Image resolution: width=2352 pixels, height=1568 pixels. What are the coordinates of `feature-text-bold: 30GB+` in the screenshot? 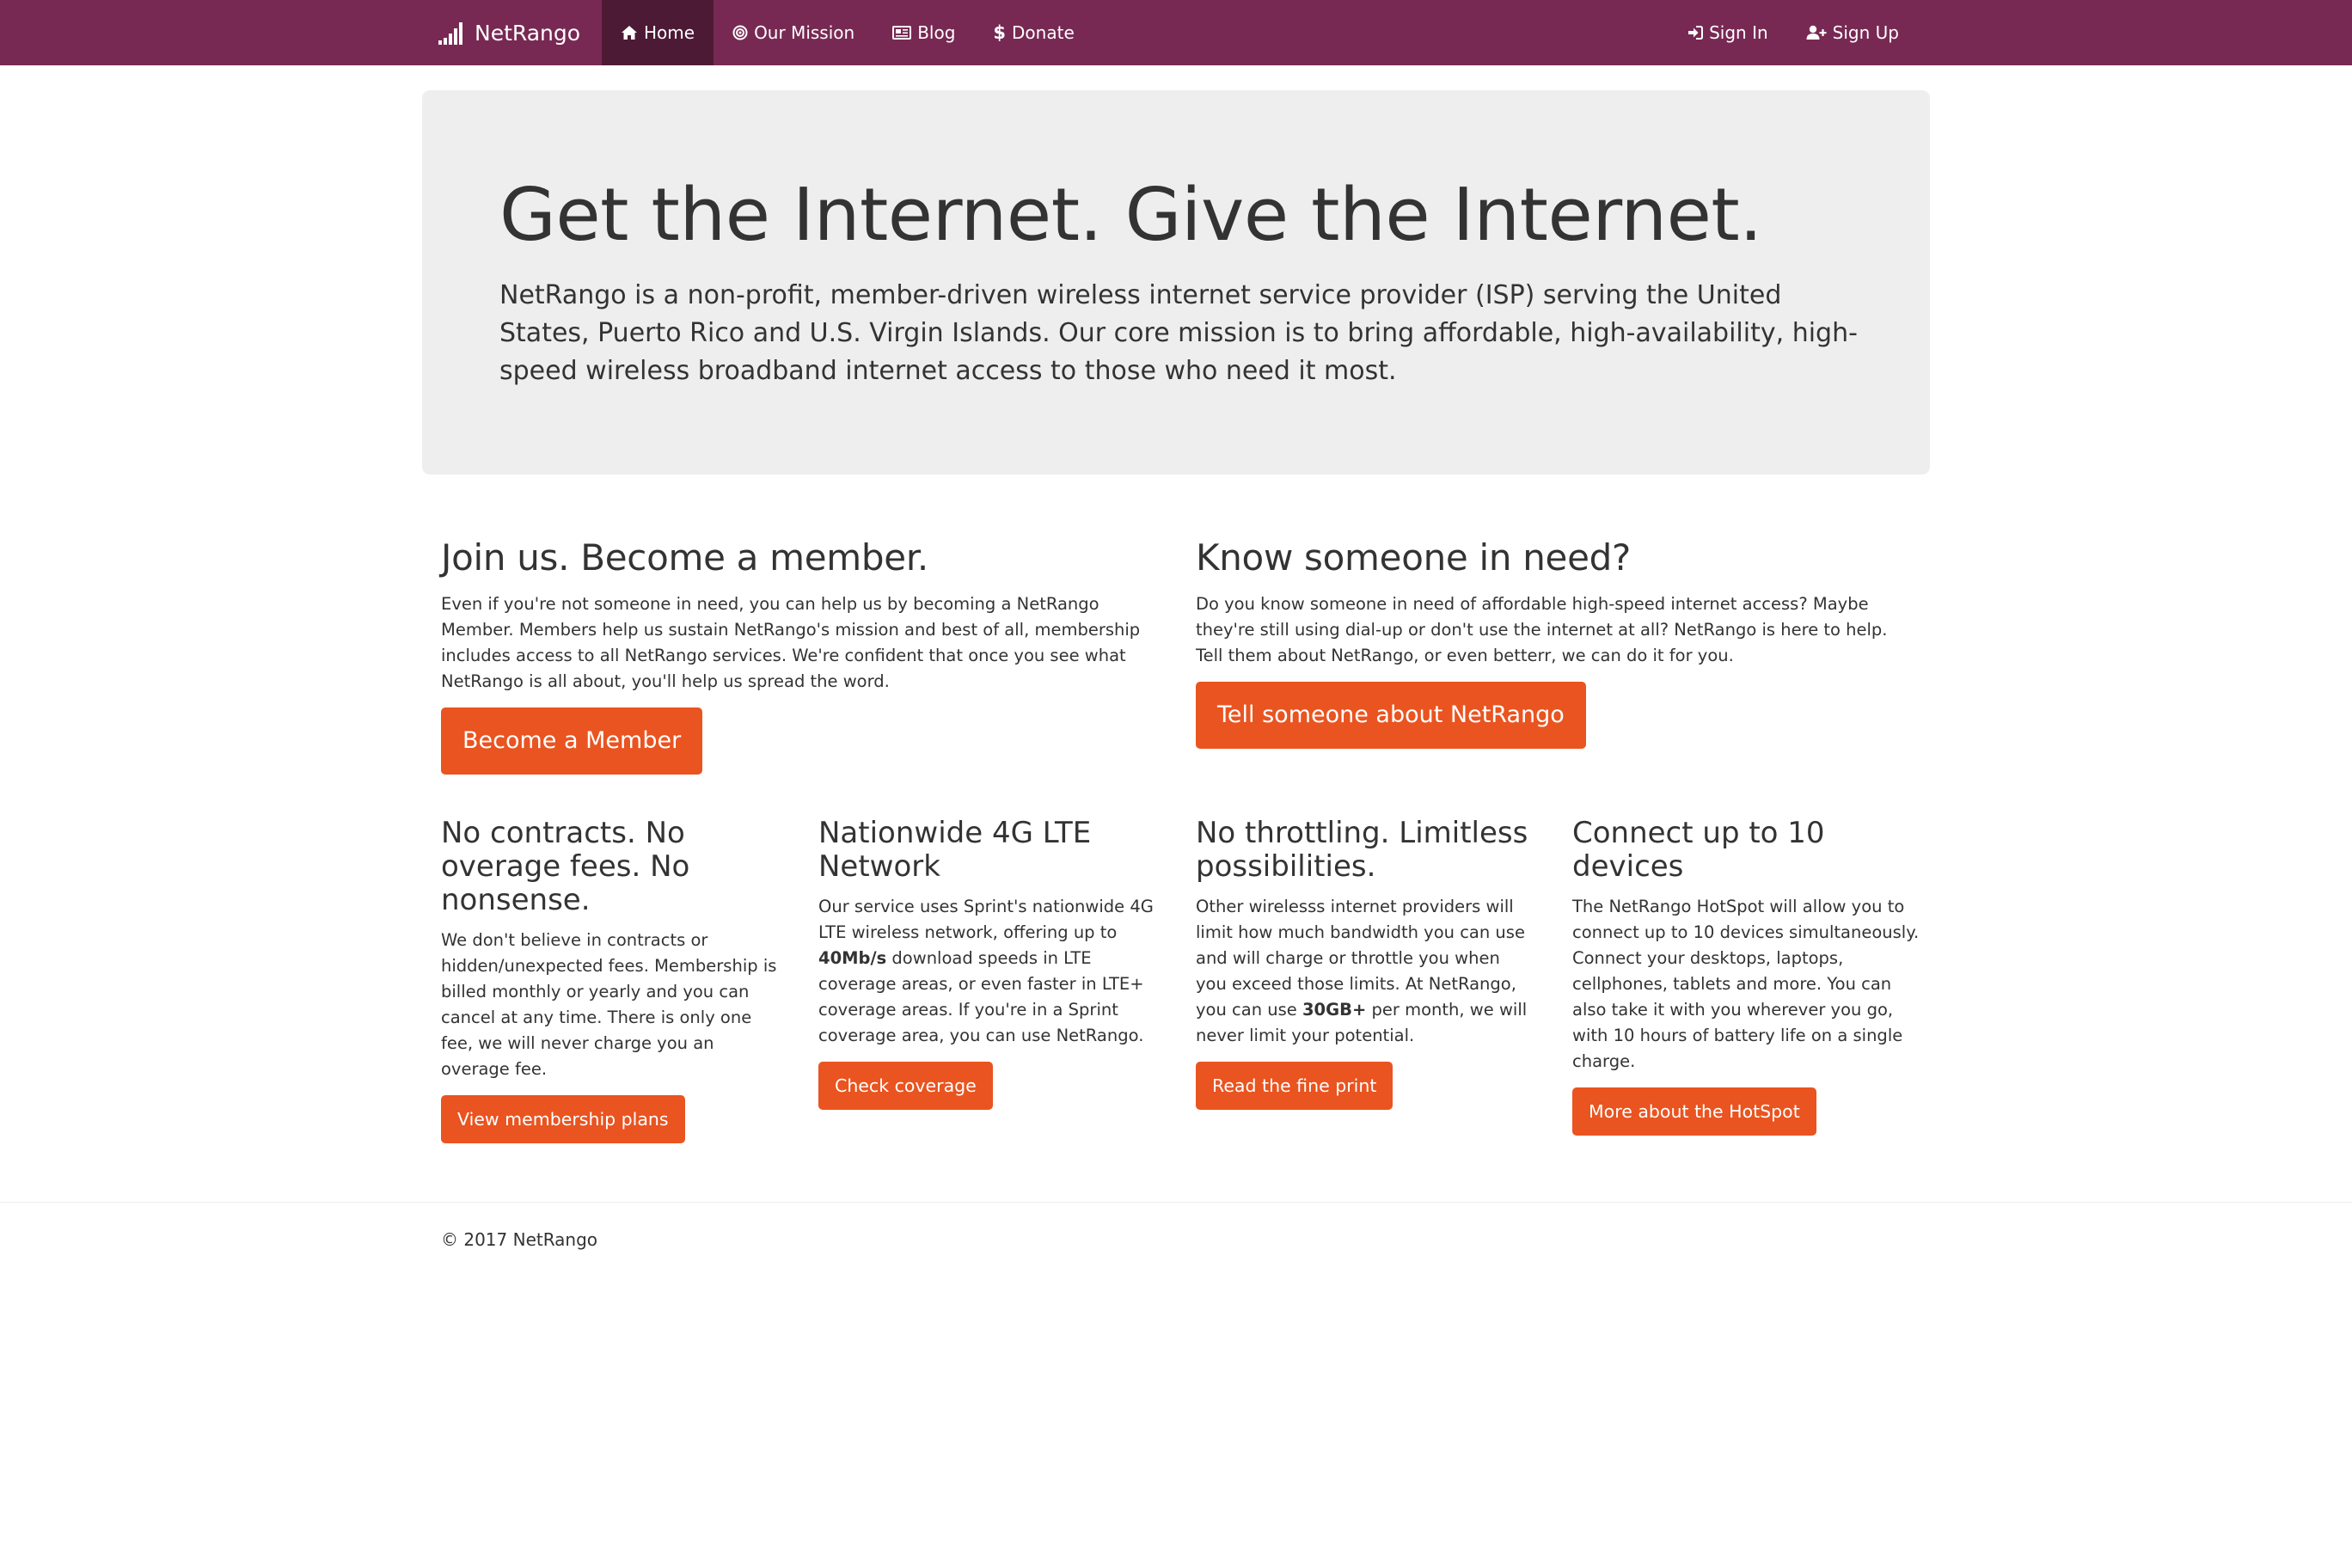 It's located at (1334, 1010).